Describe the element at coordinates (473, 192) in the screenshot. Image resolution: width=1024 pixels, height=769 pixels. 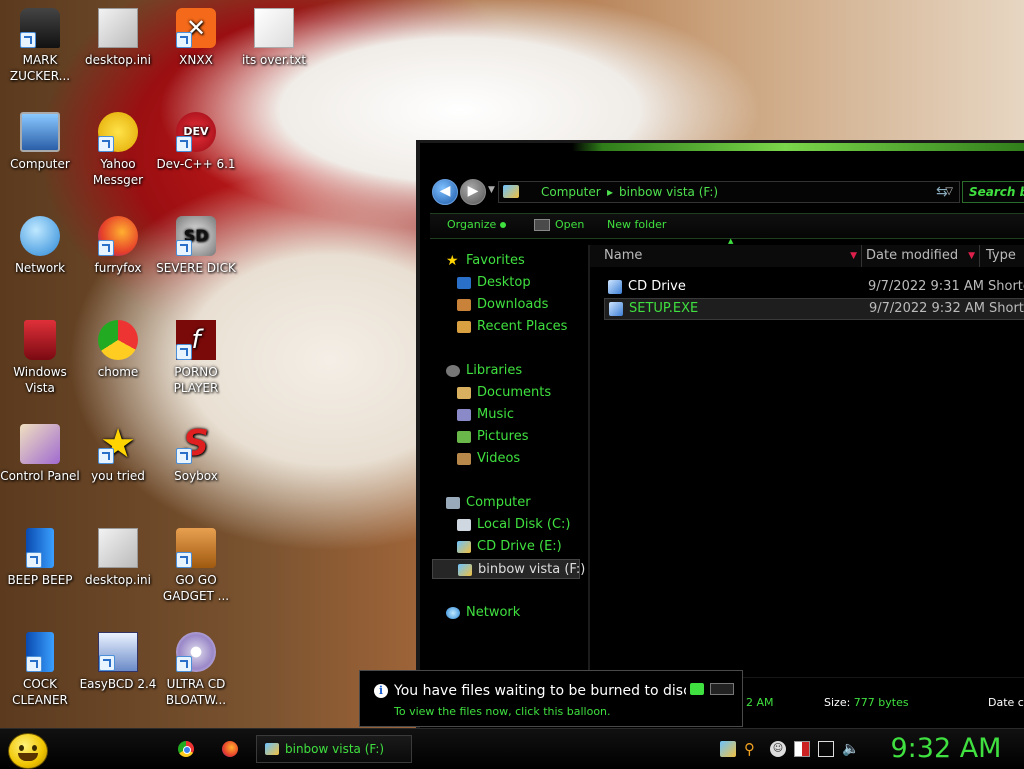
I see `forward-arrow-icon: ▶` at that location.